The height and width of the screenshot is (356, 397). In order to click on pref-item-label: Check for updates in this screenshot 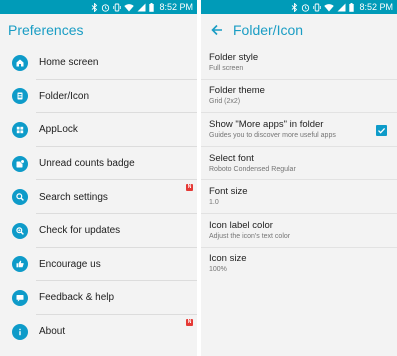, I will do `click(80, 231)`.